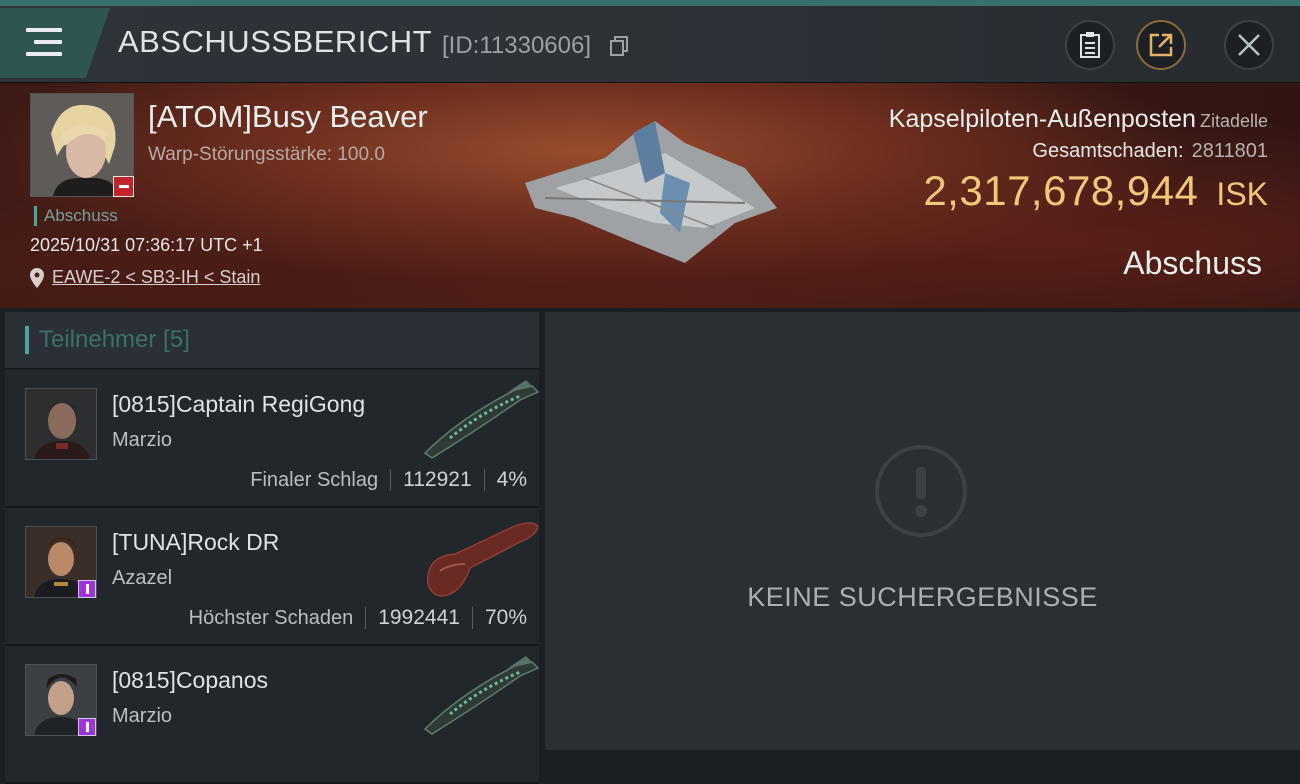  What do you see at coordinates (146, 245) in the screenshot?
I see `kill-datetime: 2025/10/31 07:36:17 UTC +1` at bounding box center [146, 245].